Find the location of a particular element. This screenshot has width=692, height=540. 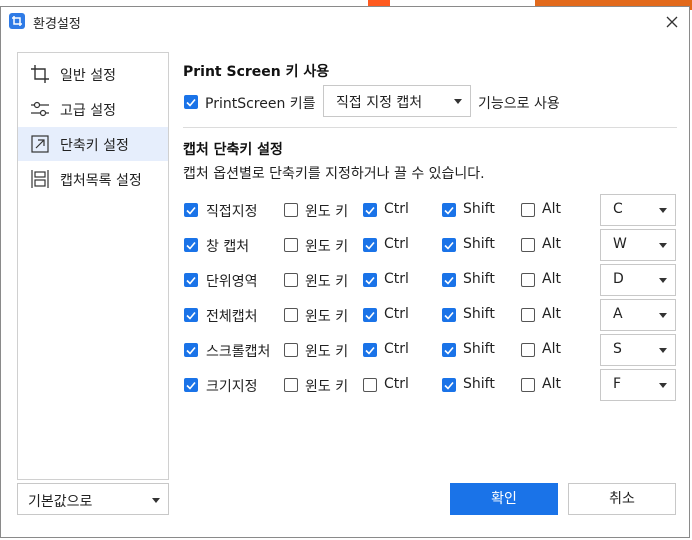

close-button is located at coordinates (672, 22).